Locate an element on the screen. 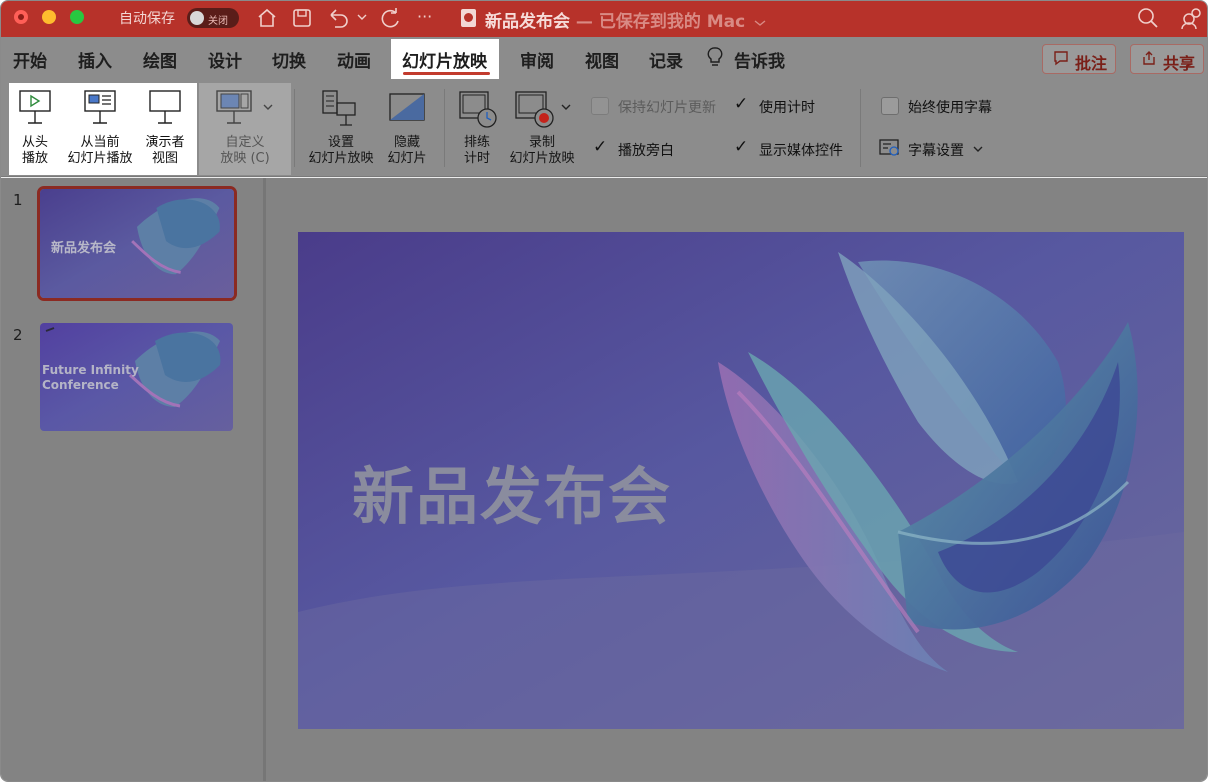 Image resolution: width=1208 pixels, height=782 pixels. minimize-window-button is located at coordinates (49, 17).